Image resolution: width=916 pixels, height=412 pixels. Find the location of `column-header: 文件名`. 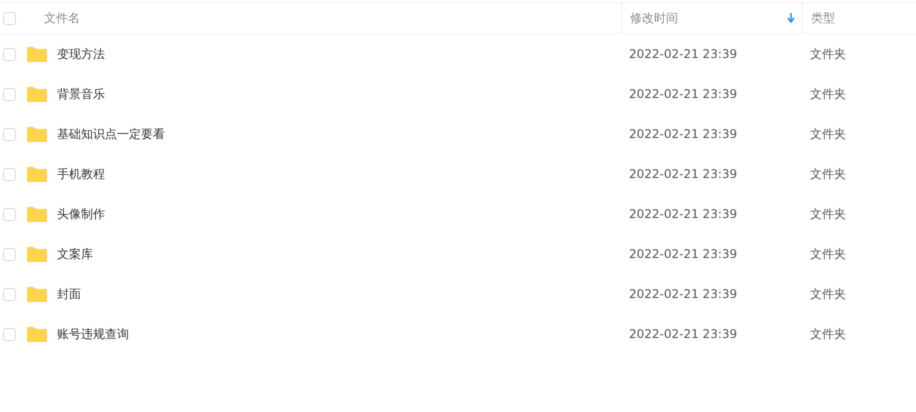

column-header: 文件名 is located at coordinates (332, 18).